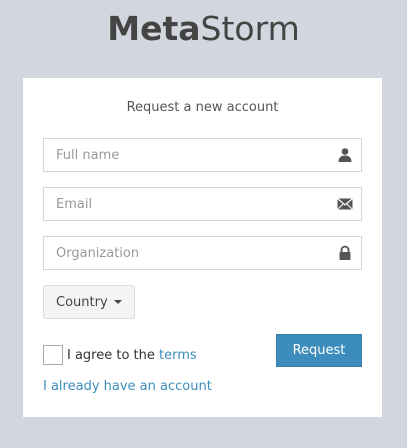  What do you see at coordinates (185, 204) in the screenshot?
I see `email-input` at bounding box center [185, 204].